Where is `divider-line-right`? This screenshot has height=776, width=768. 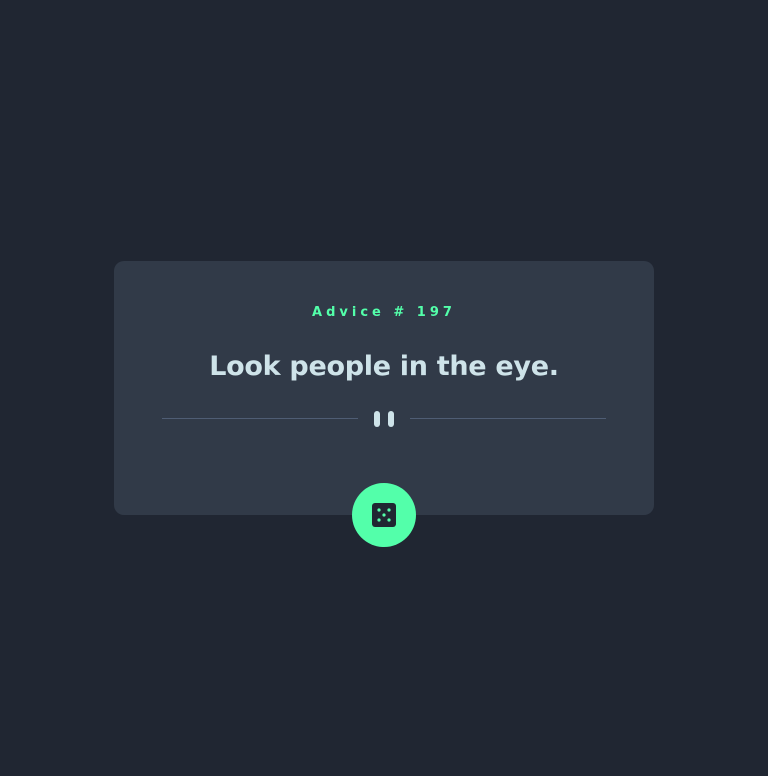
divider-line-right is located at coordinates (508, 418).